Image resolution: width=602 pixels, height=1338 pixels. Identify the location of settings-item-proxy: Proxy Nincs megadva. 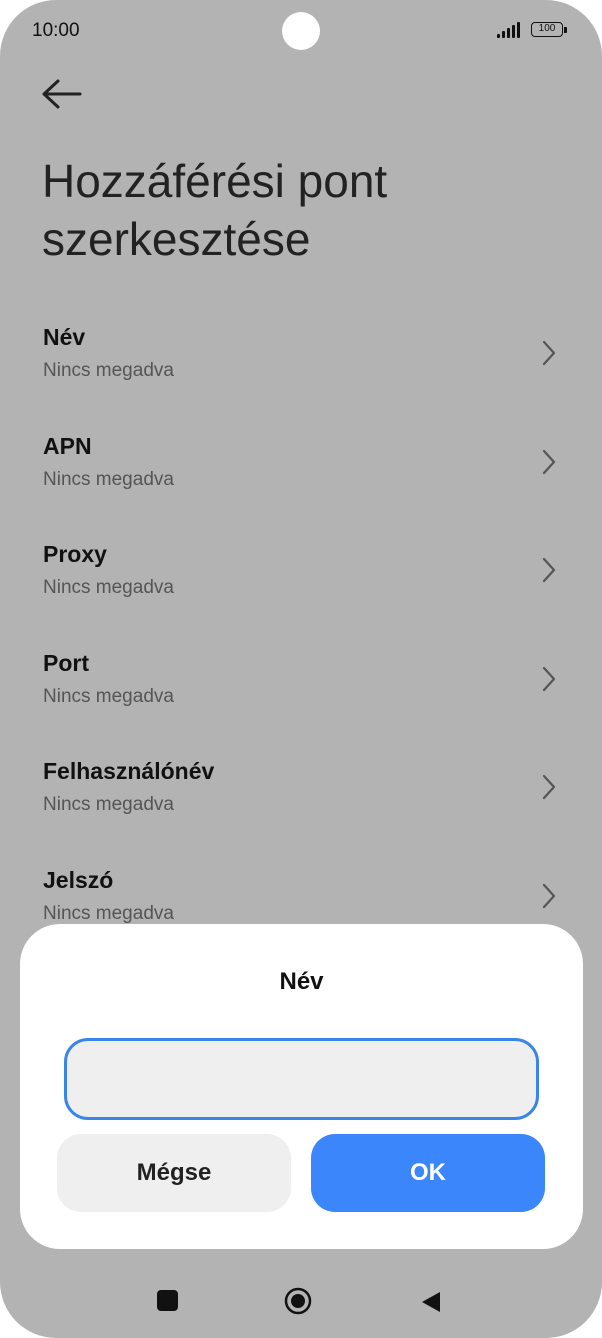
(301, 589).